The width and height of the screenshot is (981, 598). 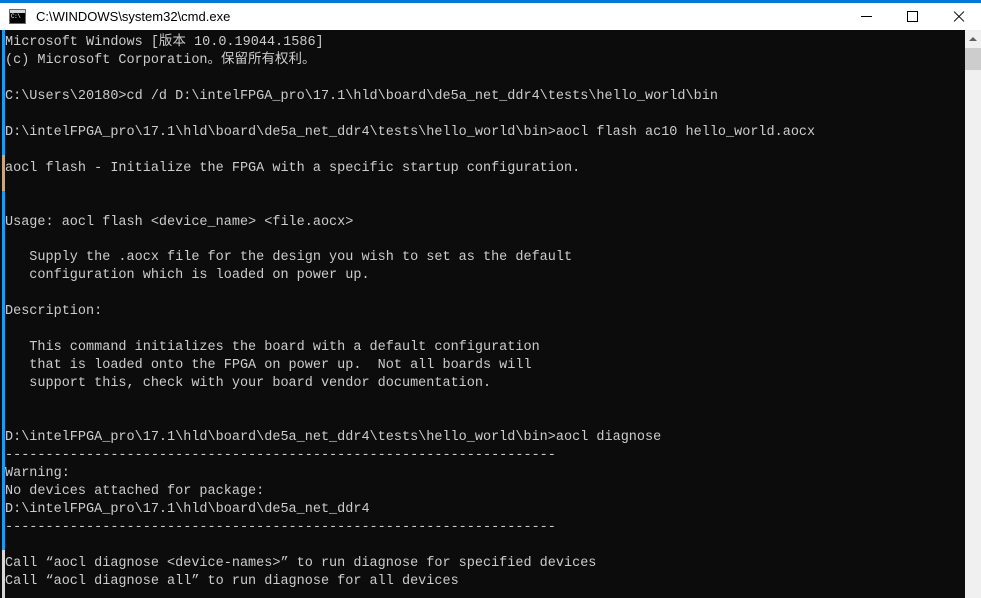 I want to click on close-button, so click(x=958, y=16).